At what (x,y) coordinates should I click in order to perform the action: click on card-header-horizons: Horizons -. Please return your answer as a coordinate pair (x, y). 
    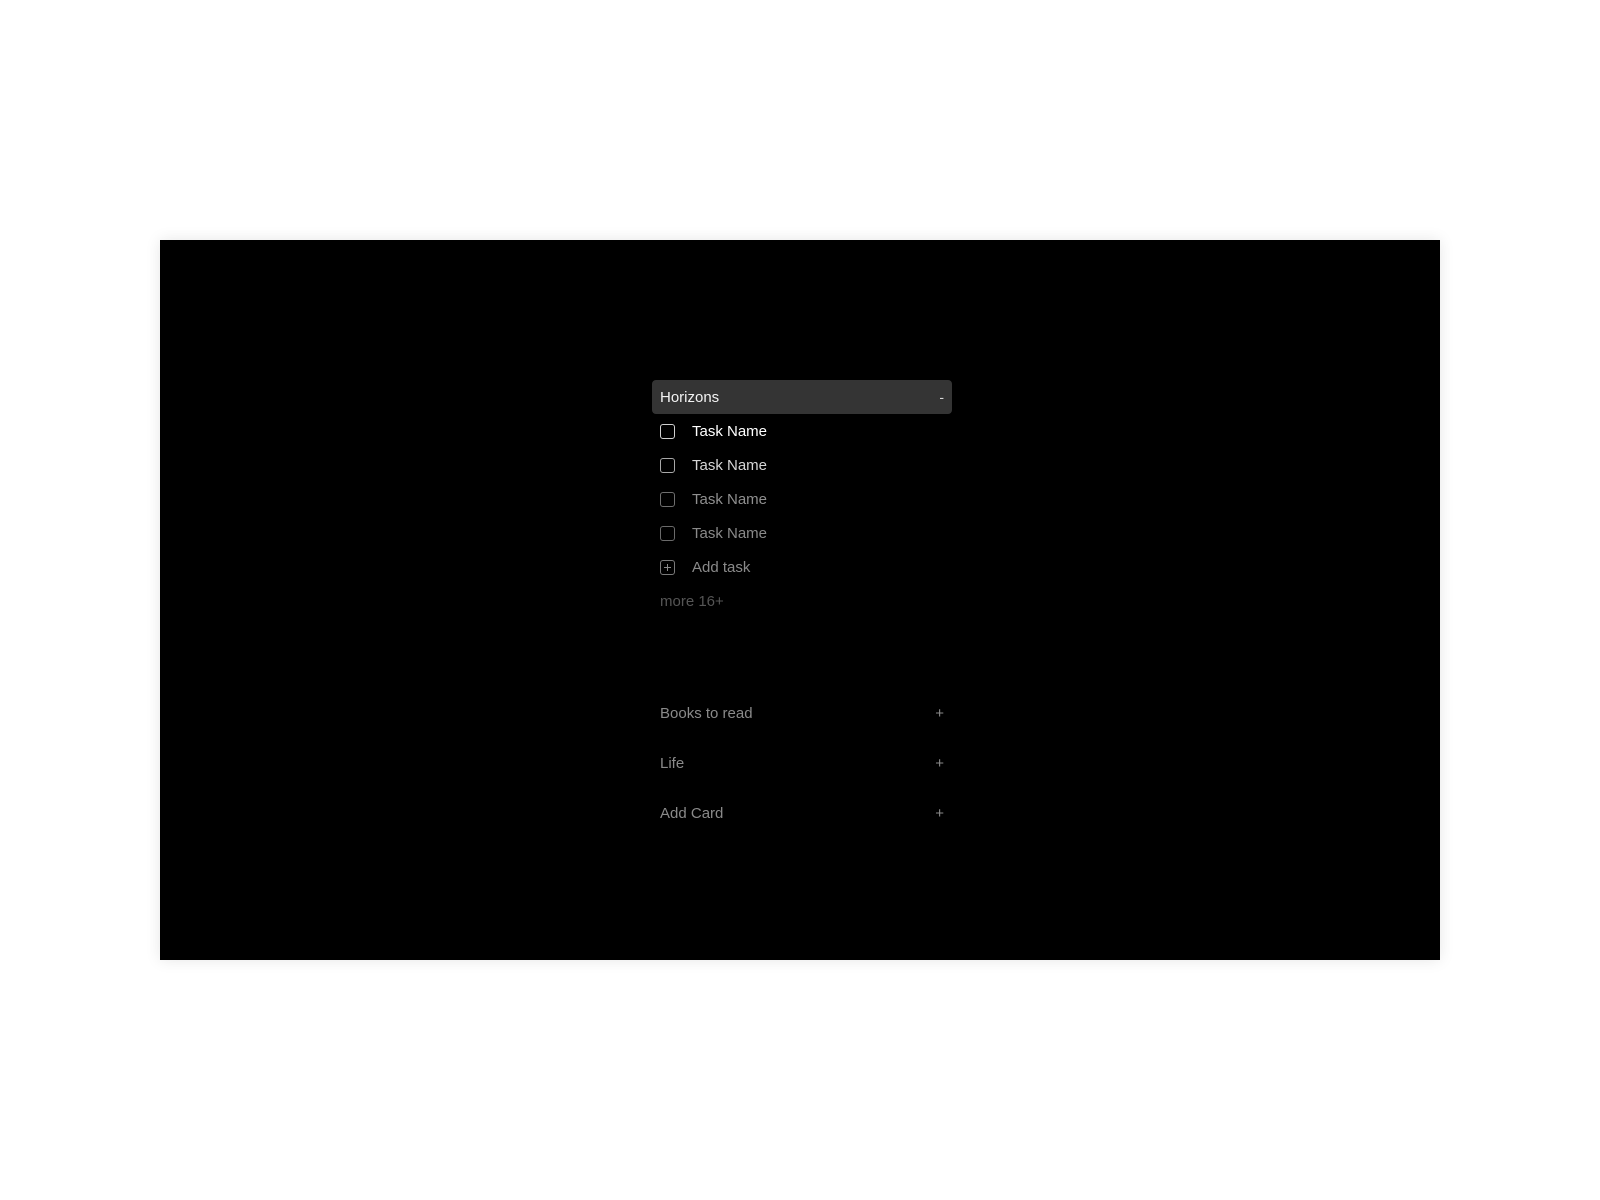
    Looking at the image, I should click on (802, 397).